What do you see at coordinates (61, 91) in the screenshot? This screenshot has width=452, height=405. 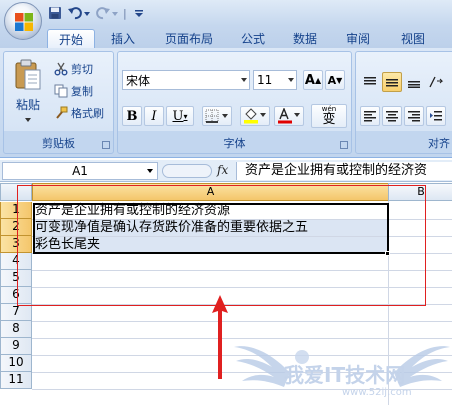 I see `copy-icon` at bounding box center [61, 91].